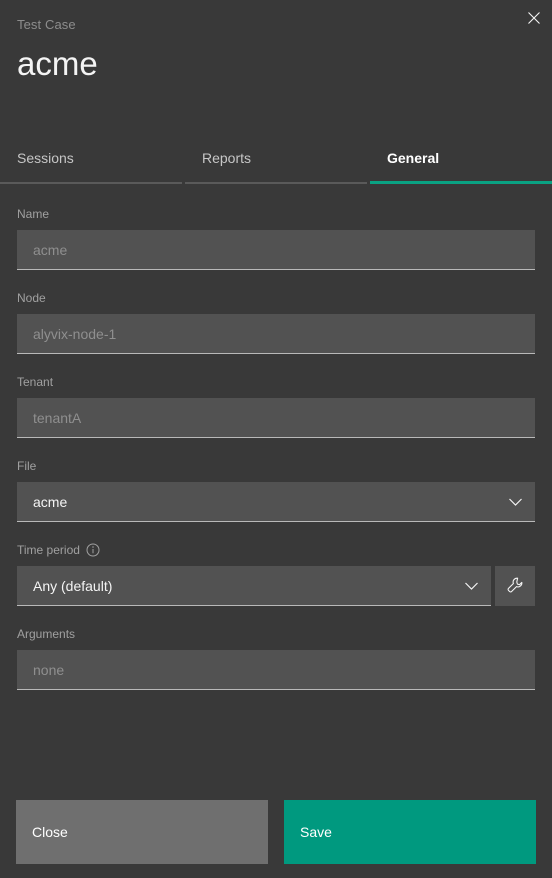  I want to click on field-time-period: Time period Any (default), so click(276, 574).